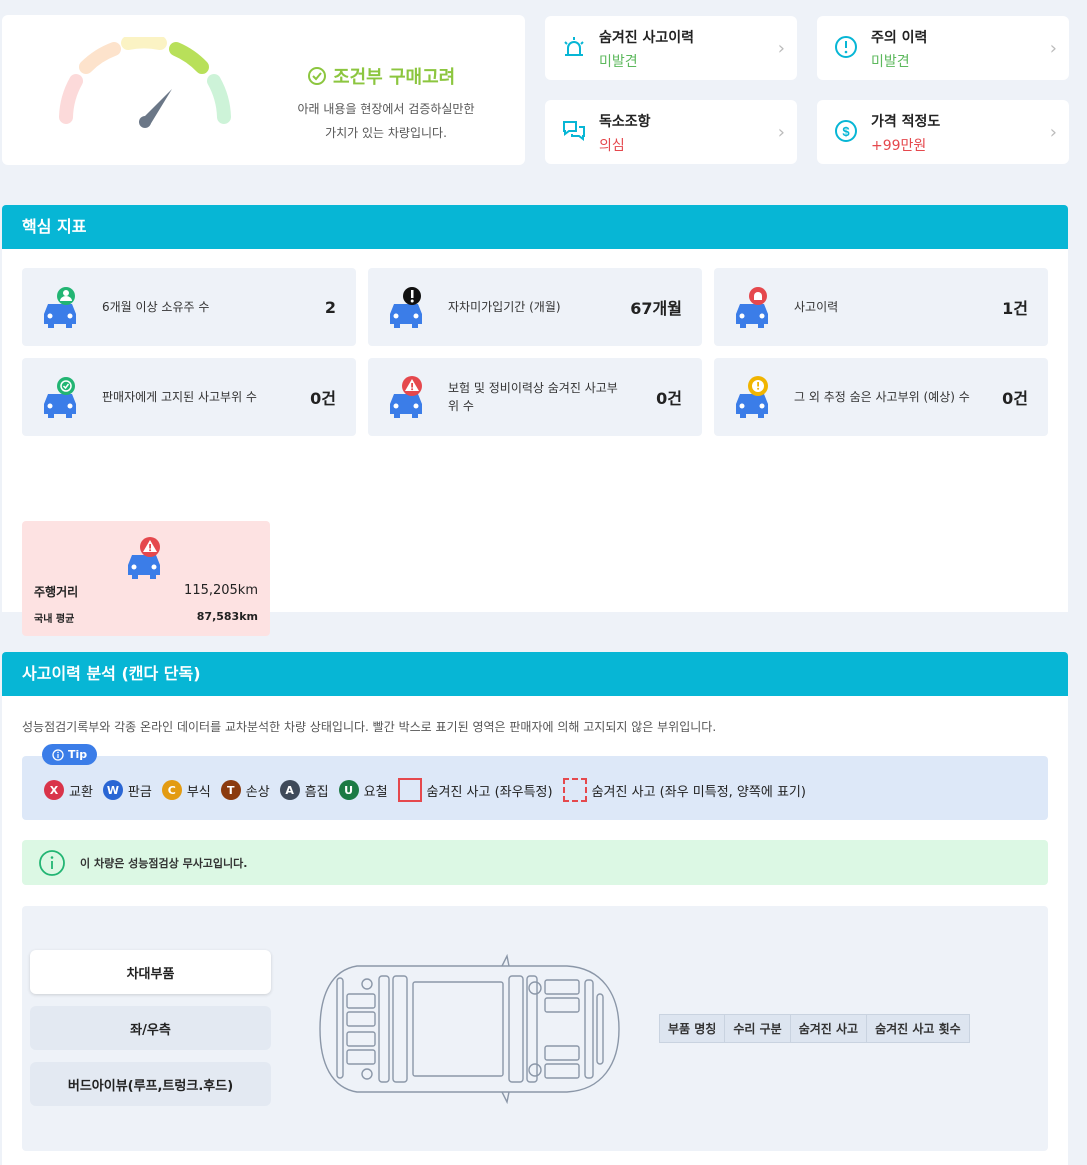  Describe the element at coordinates (943, 48) in the screenshot. I see `summary-card-caution: 주의 이력 미발견 ›` at that location.